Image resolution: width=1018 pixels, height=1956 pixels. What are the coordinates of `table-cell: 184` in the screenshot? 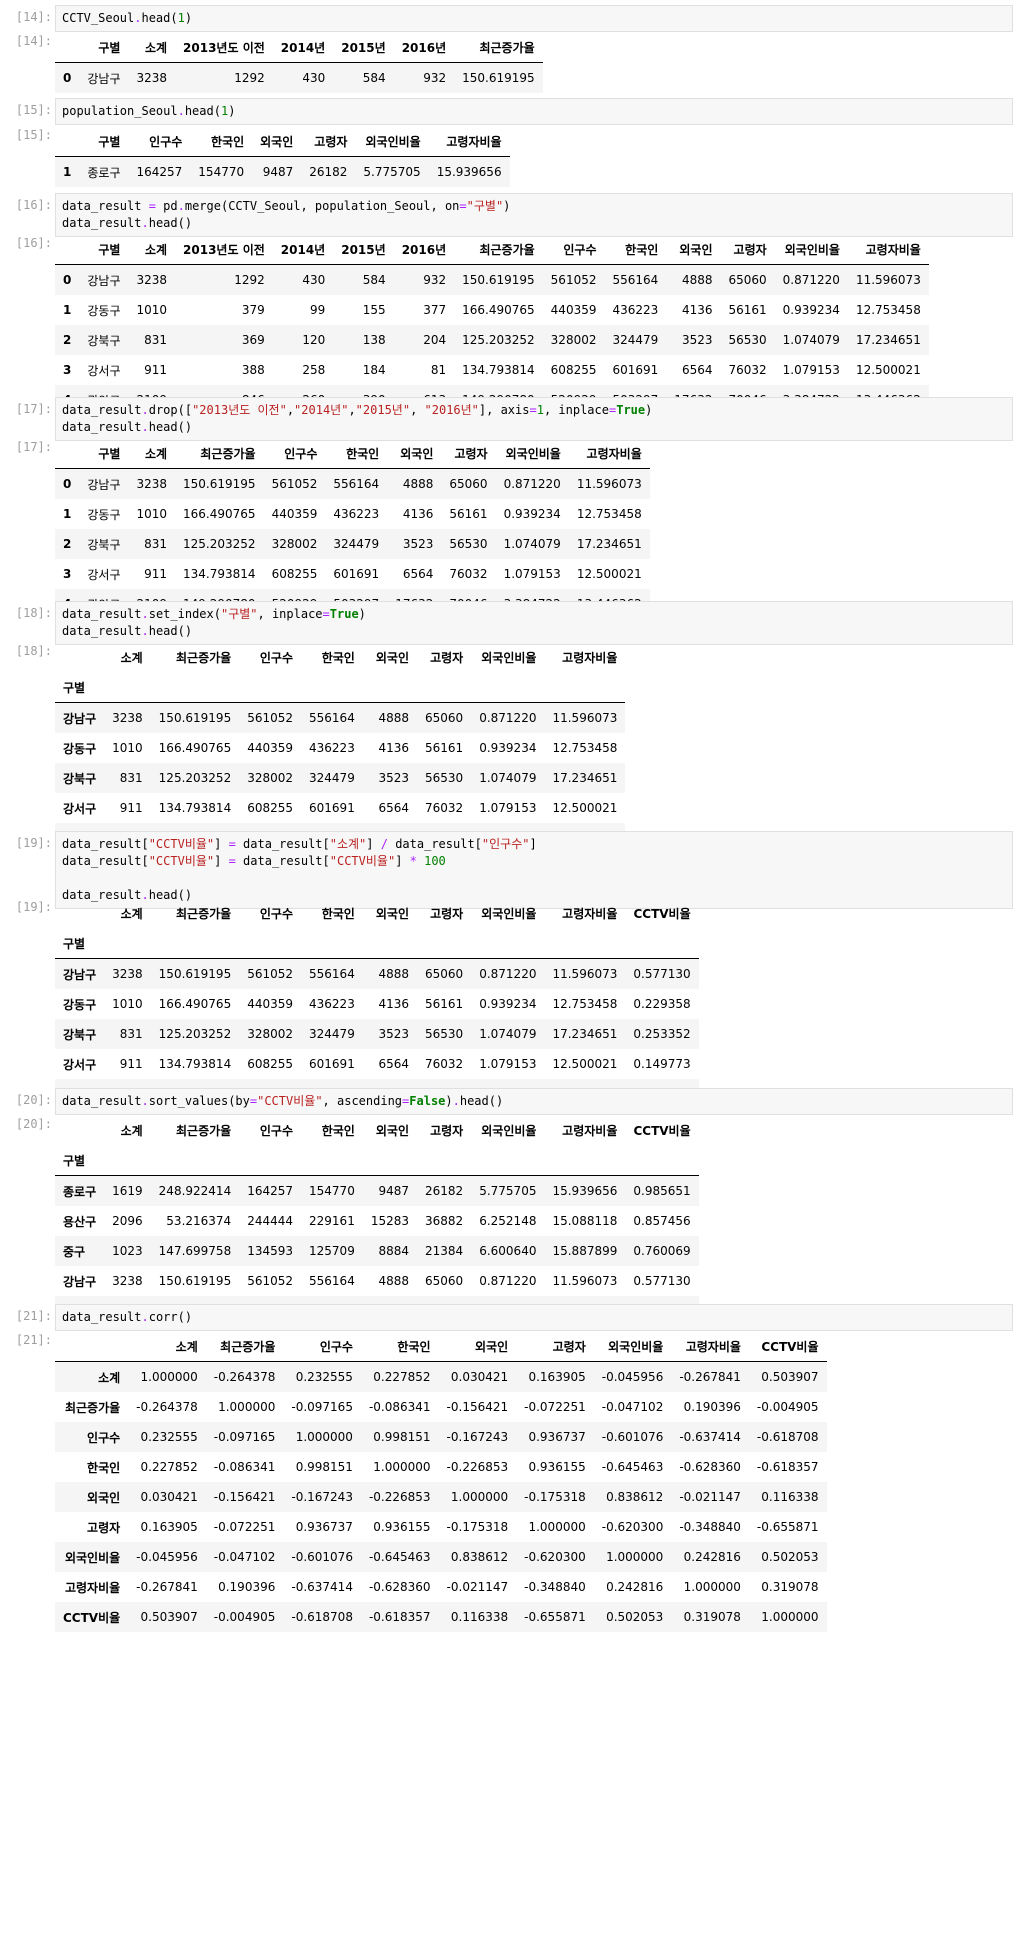 It's located at (374, 370).